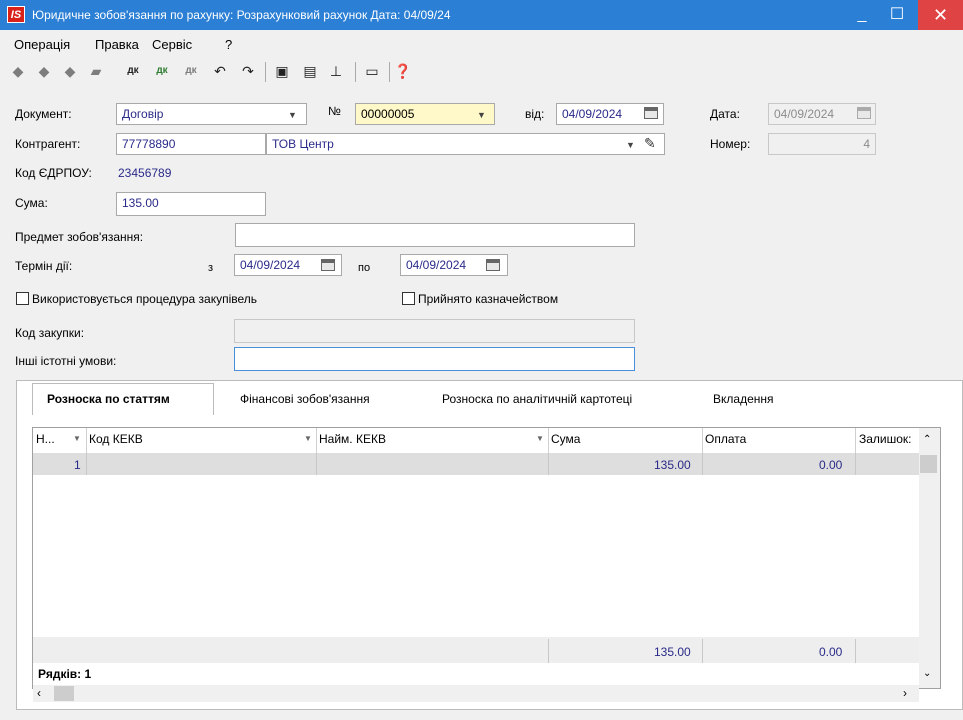 The image size is (963, 720). What do you see at coordinates (228, 44) in the screenshot?
I see `menu-help: ?` at bounding box center [228, 44].